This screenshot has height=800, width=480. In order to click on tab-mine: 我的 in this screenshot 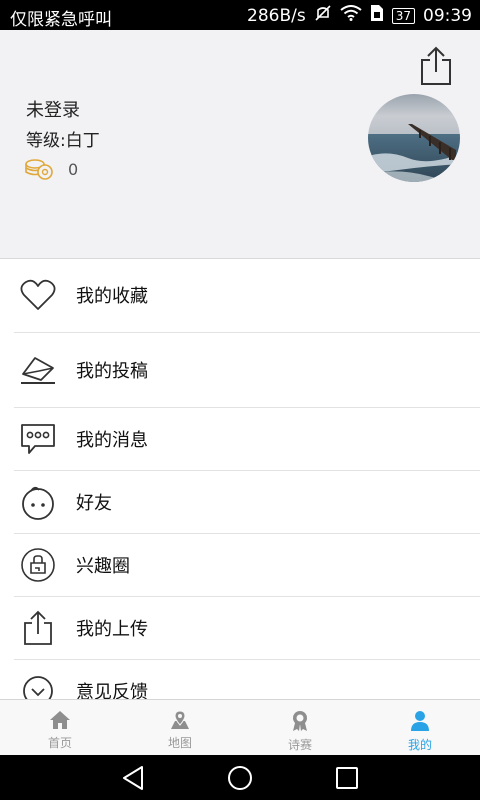, I will do `click(420, 728)`.